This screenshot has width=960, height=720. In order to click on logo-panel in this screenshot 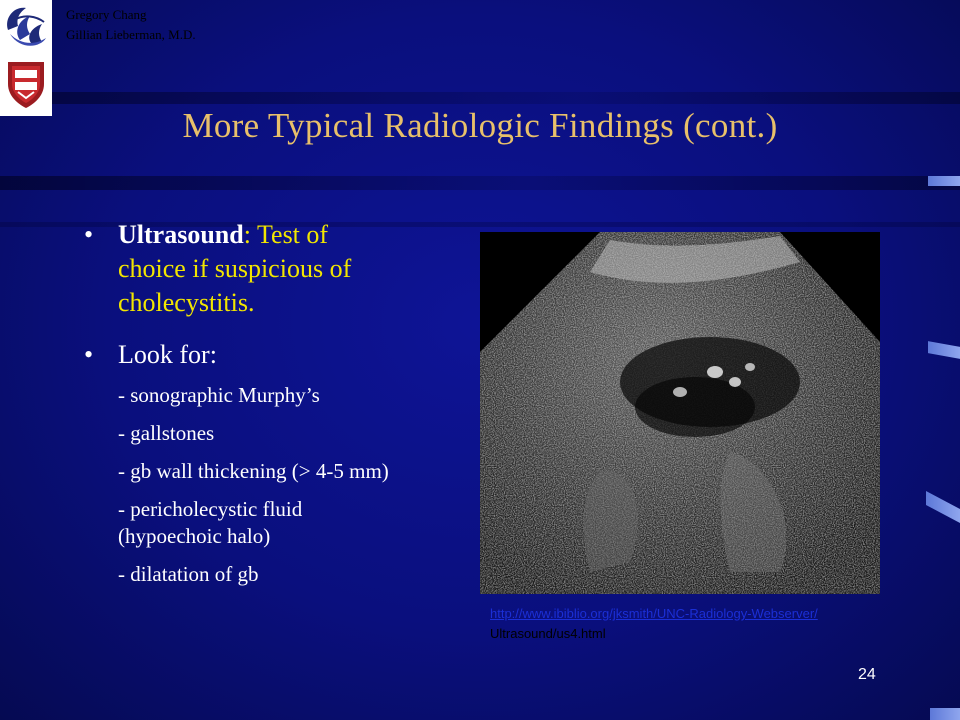, I will do `click(26, 58)`.